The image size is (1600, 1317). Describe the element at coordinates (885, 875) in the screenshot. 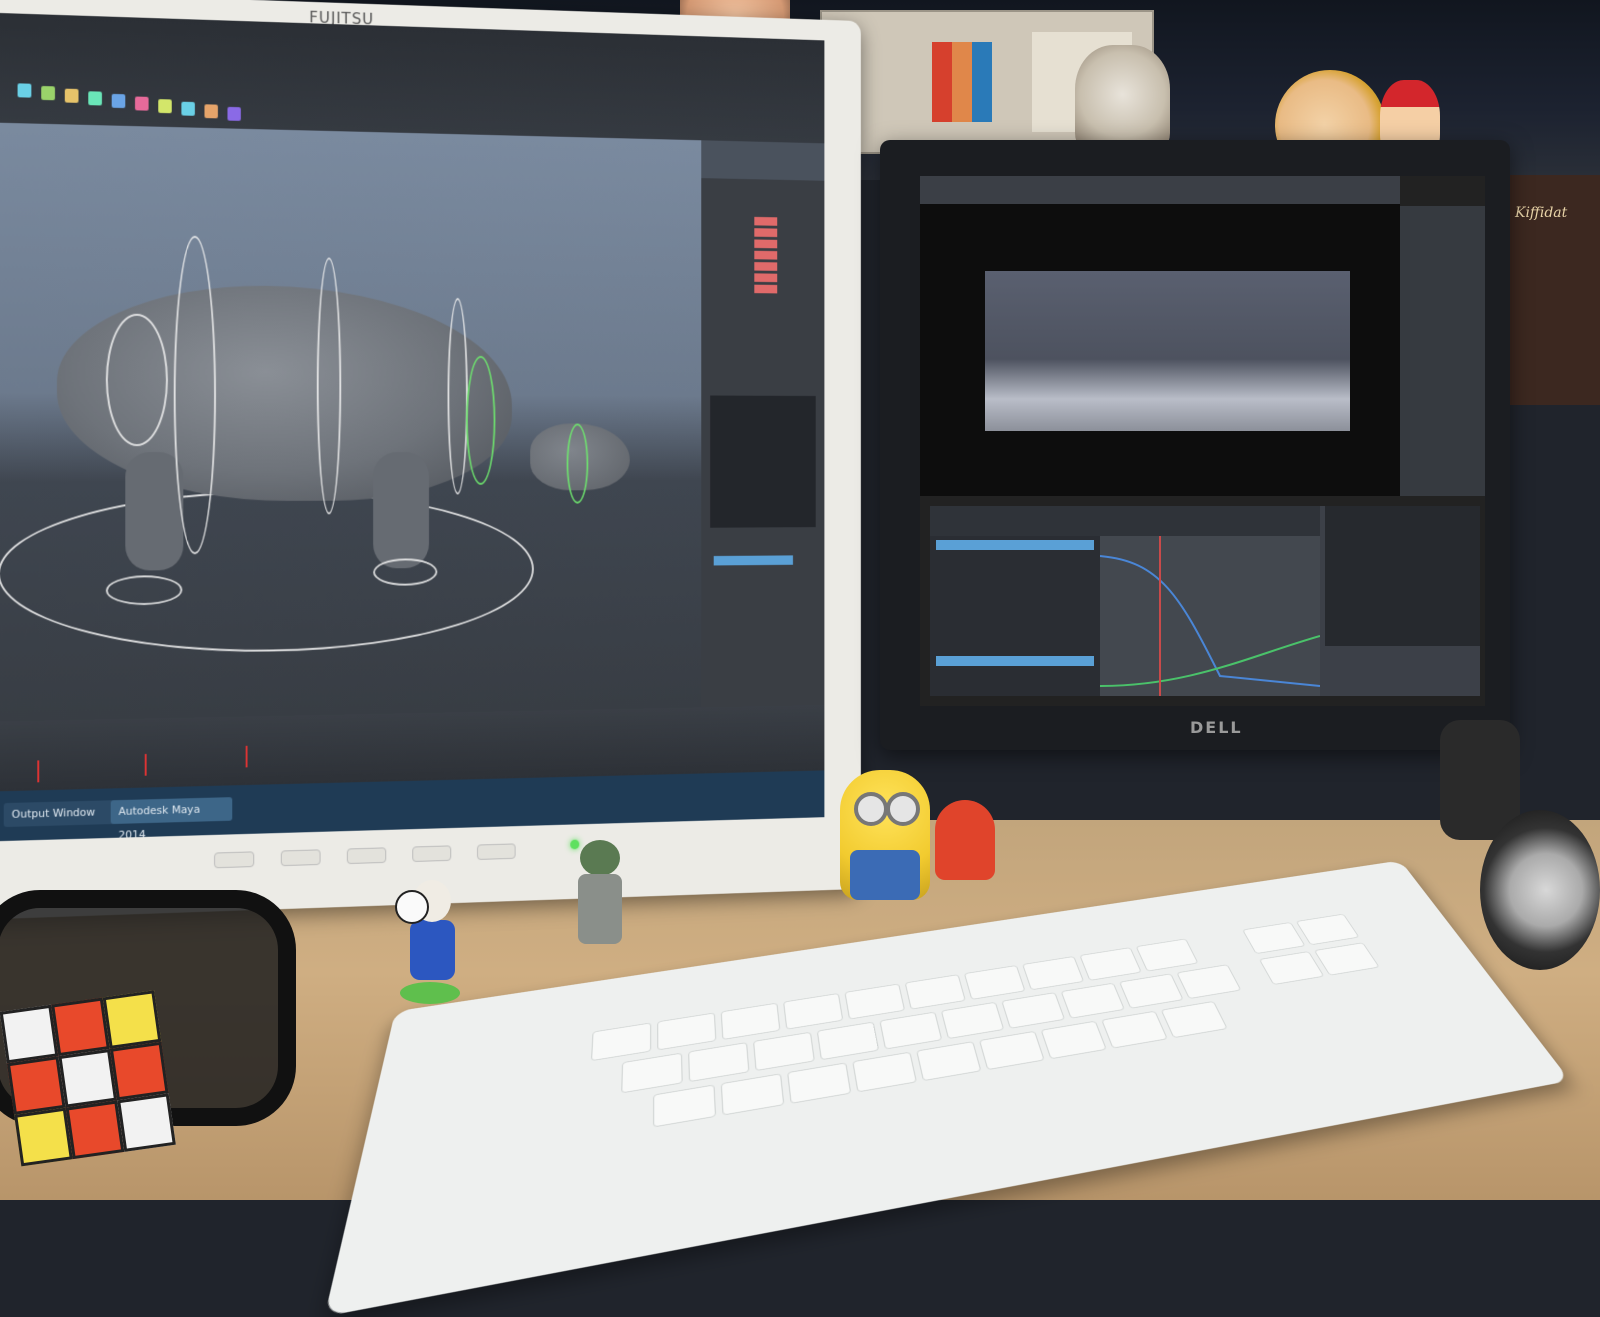

I see `minion-overalls` at that location.